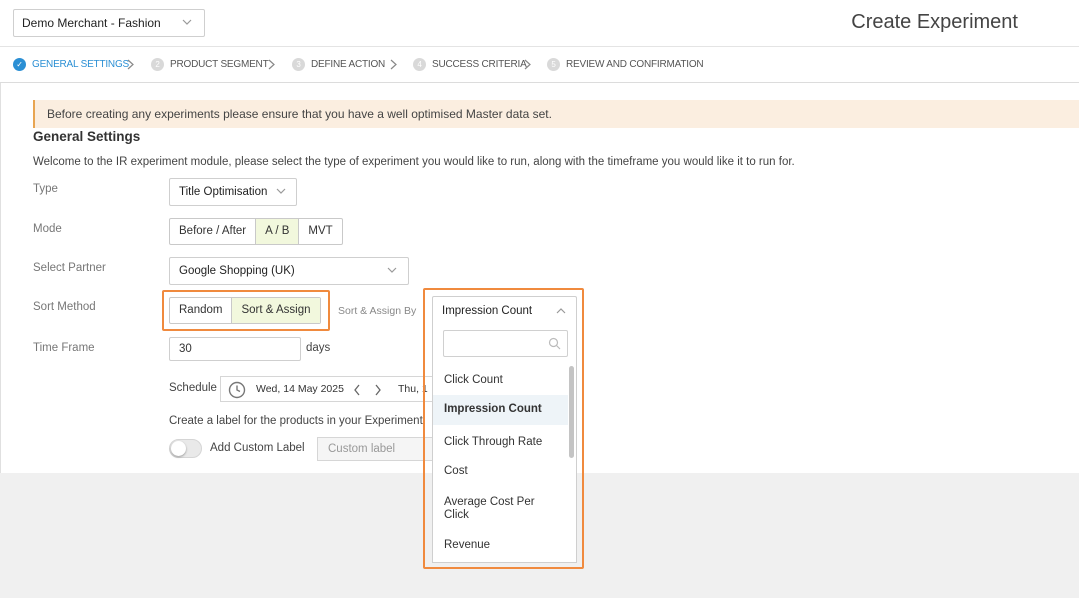 Image resolution: width=1079 pixels, height=598 pixels. I want to click on step-product-segment: 2 PRODUCT SEGMENT, so click(210, 64).